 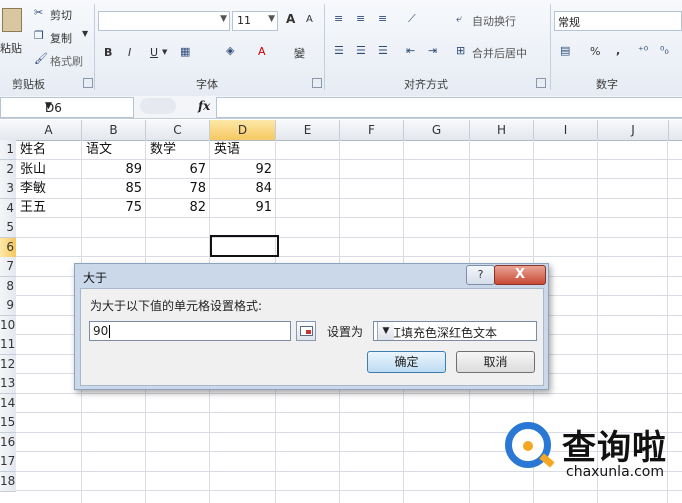 I want to click on column-header: A, so click(x=49, y=130).